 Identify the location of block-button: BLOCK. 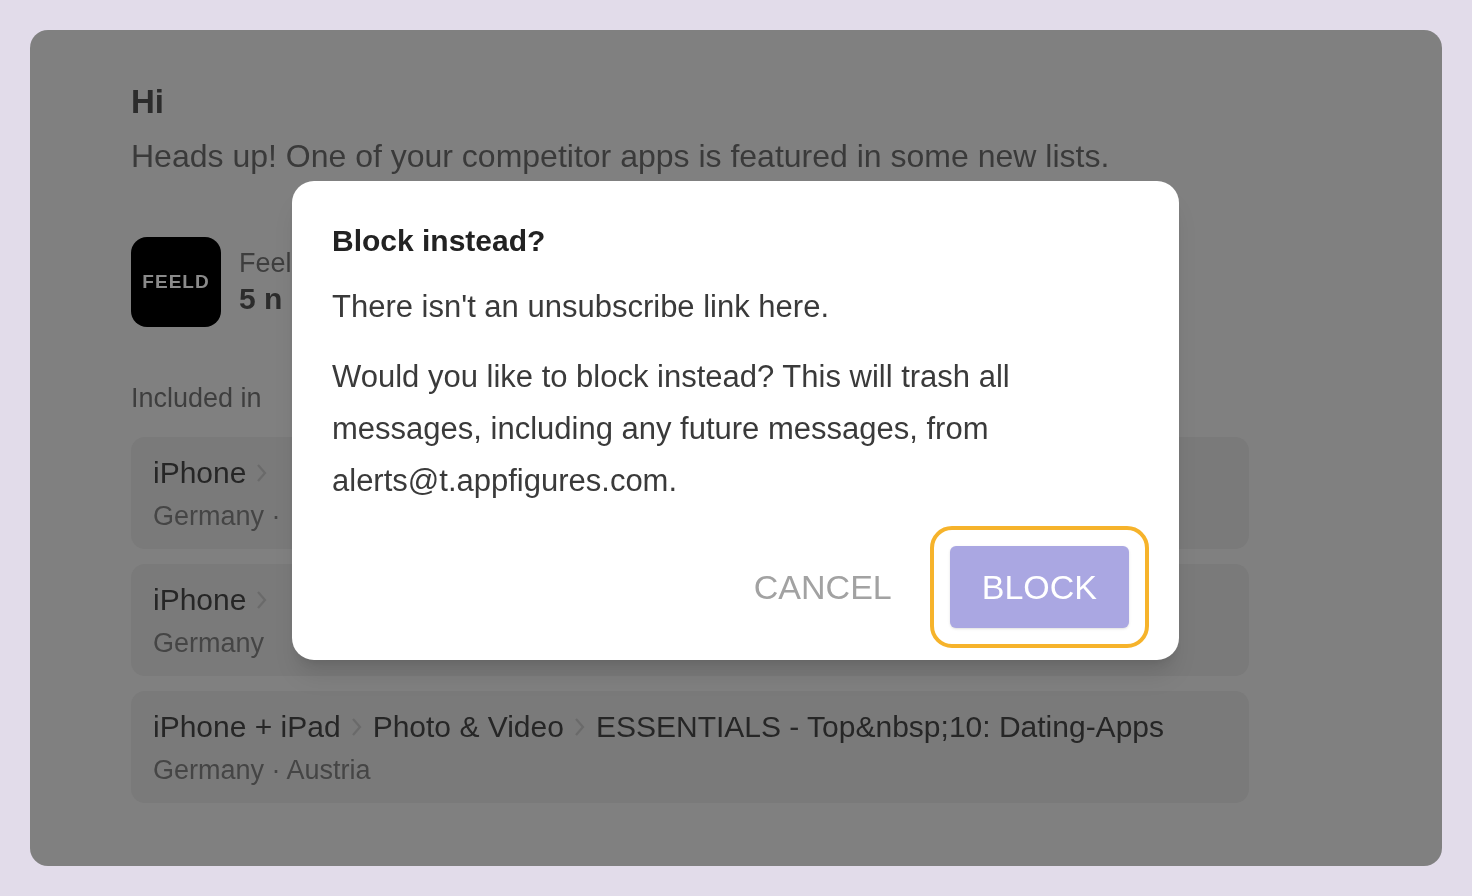
(1039, 587).